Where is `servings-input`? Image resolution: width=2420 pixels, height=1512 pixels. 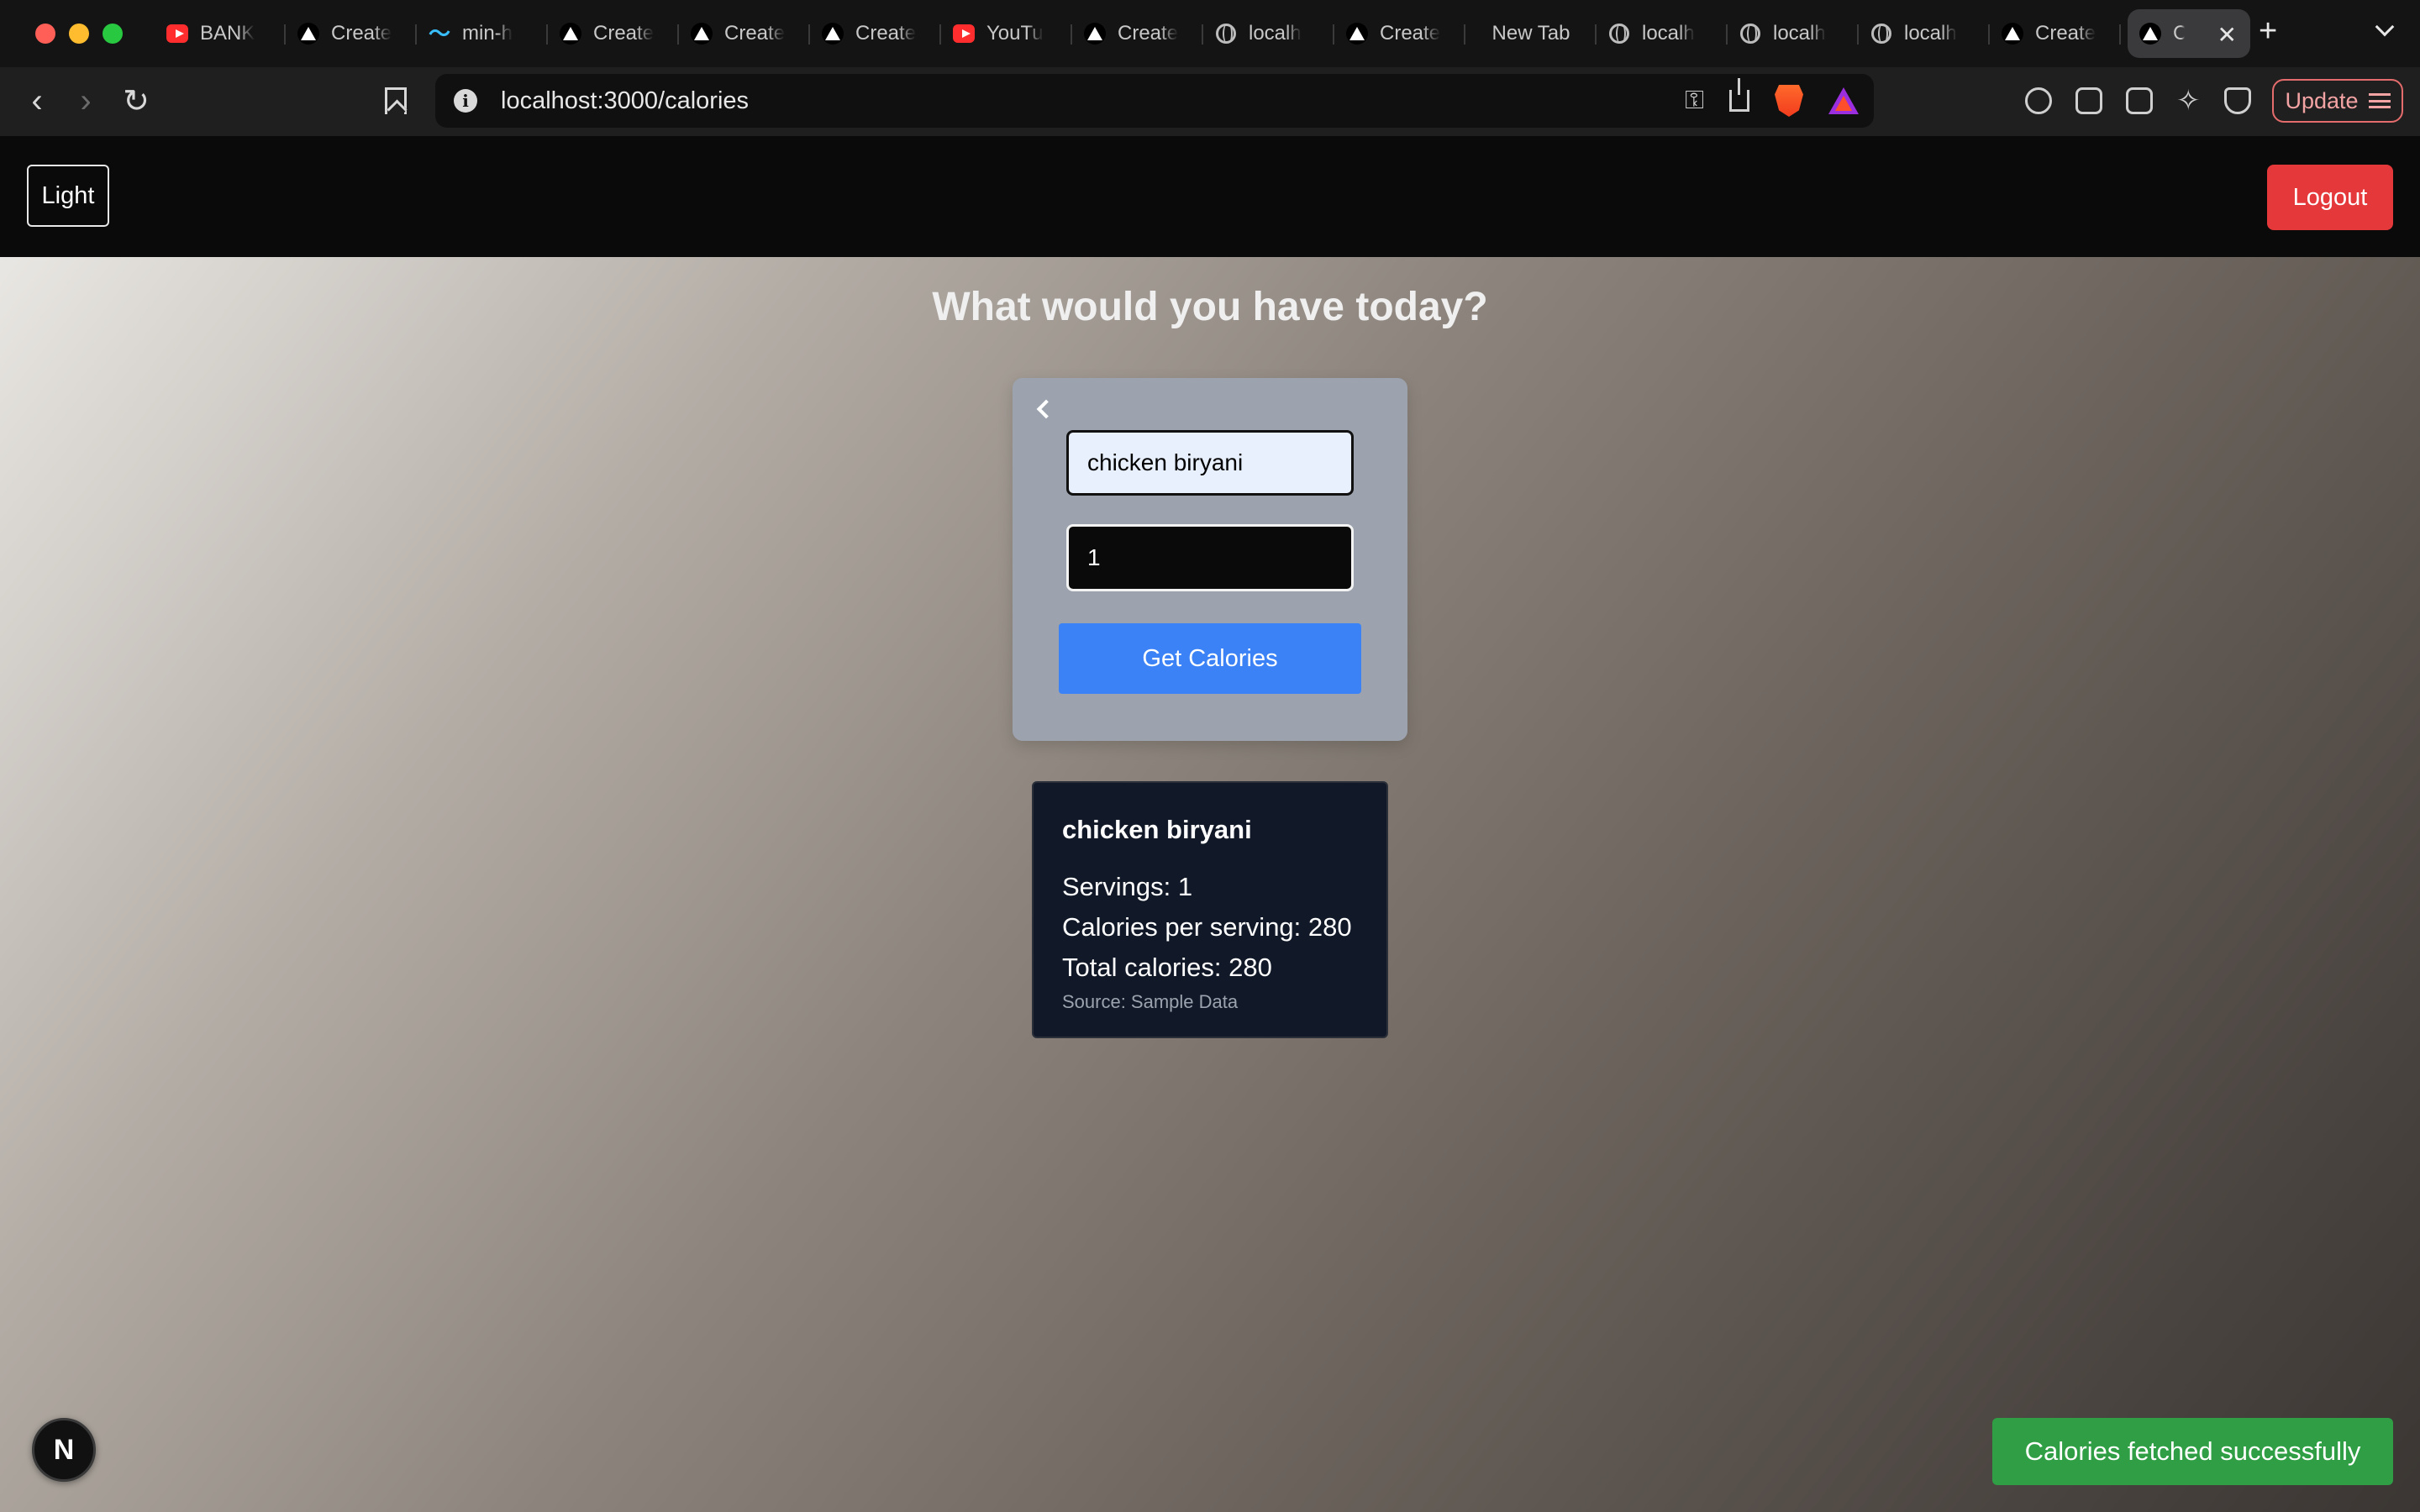
servings-input is located at coordinates (1210, 557).